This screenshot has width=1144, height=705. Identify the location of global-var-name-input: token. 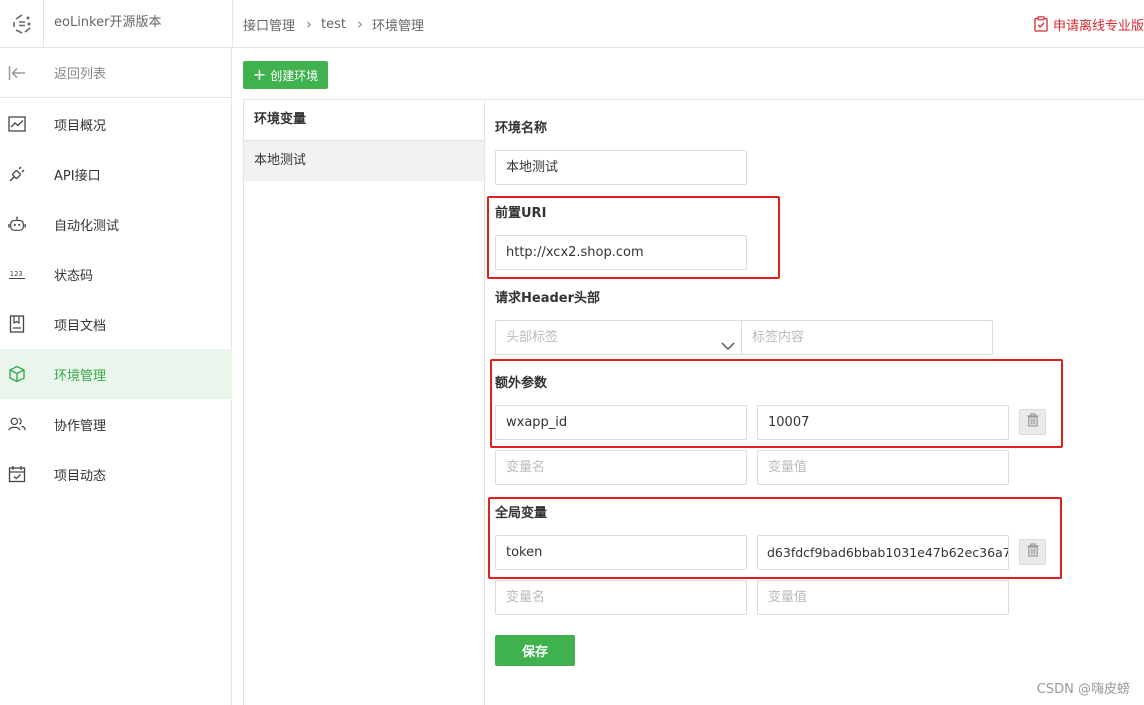
(621, 552).